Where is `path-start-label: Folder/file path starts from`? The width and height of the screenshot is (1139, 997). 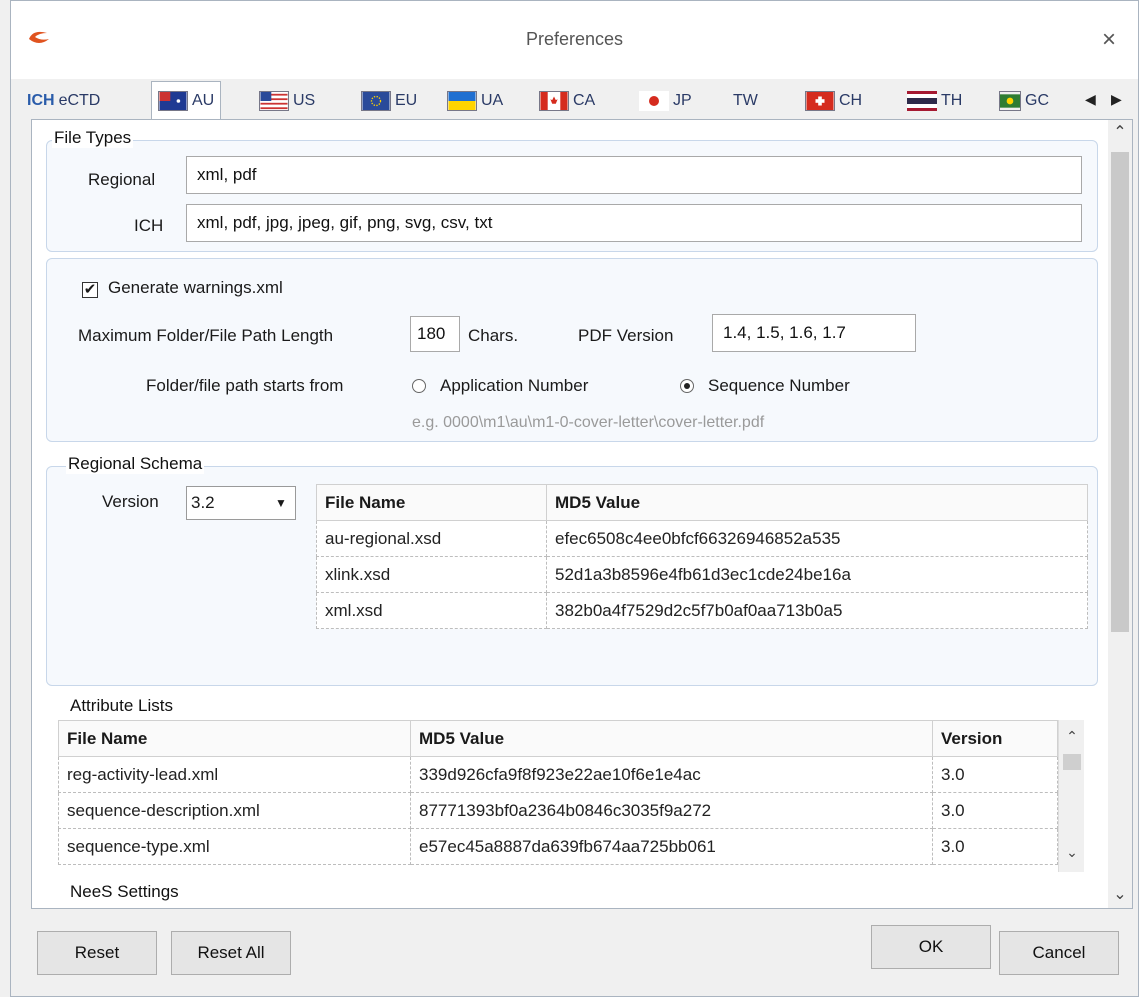
path-start-label: Folder/file path starts from is located at coordinates (245, 385).